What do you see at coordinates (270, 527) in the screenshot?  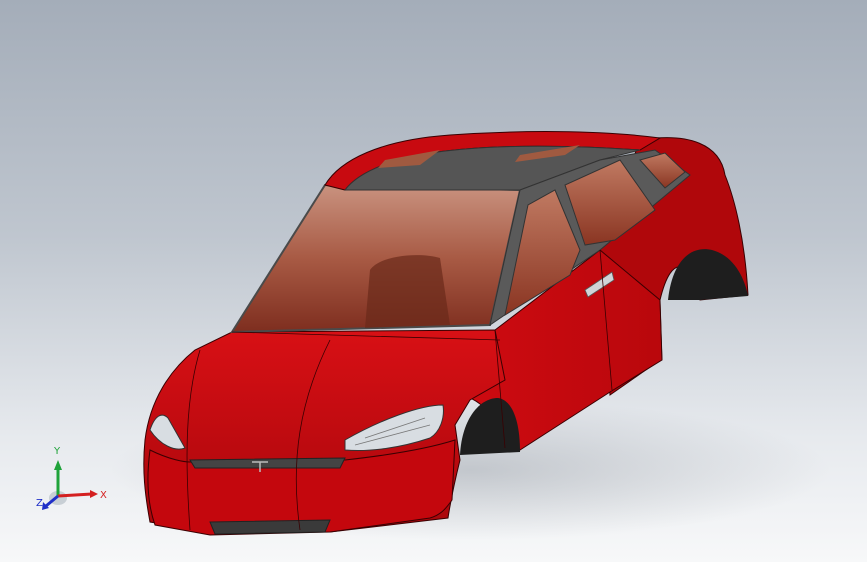 I see `lower-intake` at bounding box center [270, 527].